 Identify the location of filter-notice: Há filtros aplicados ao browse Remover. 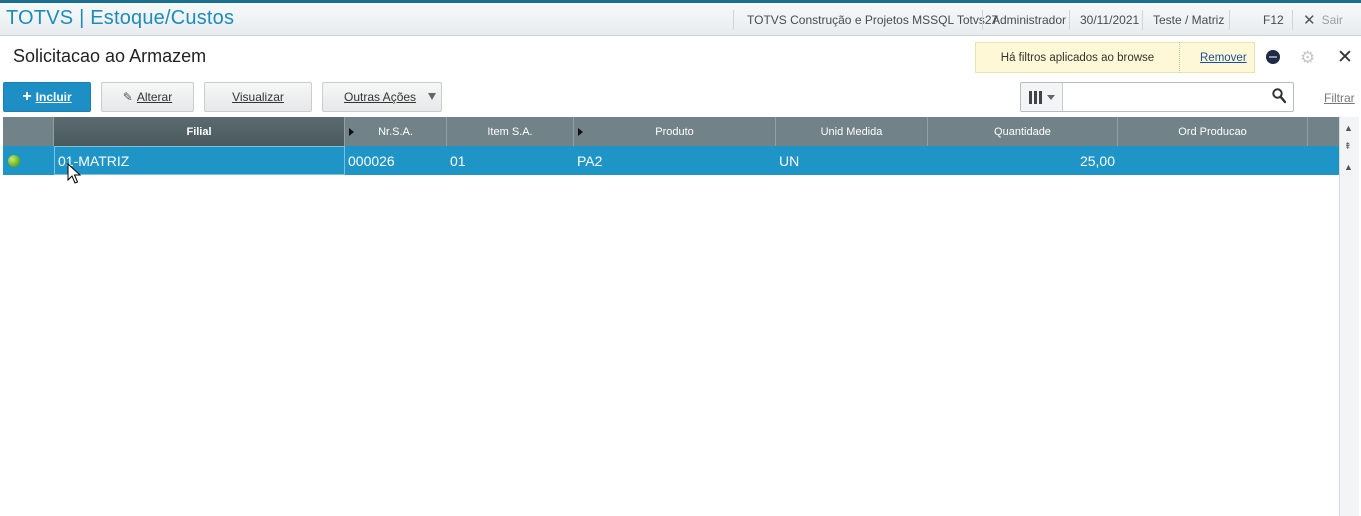
(1115, 57).